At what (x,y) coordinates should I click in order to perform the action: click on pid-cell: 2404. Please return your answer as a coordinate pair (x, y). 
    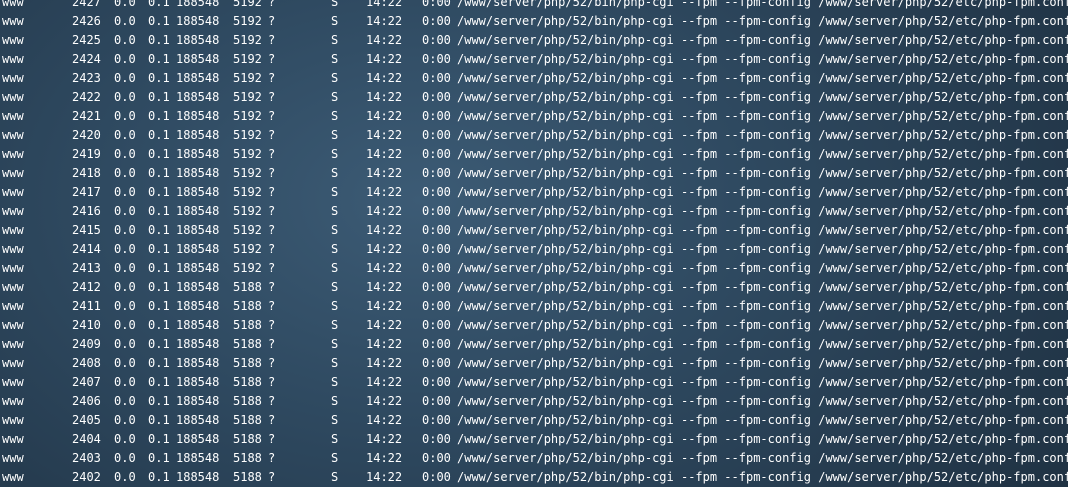
    Looking at the image, I should click on (86, 439).